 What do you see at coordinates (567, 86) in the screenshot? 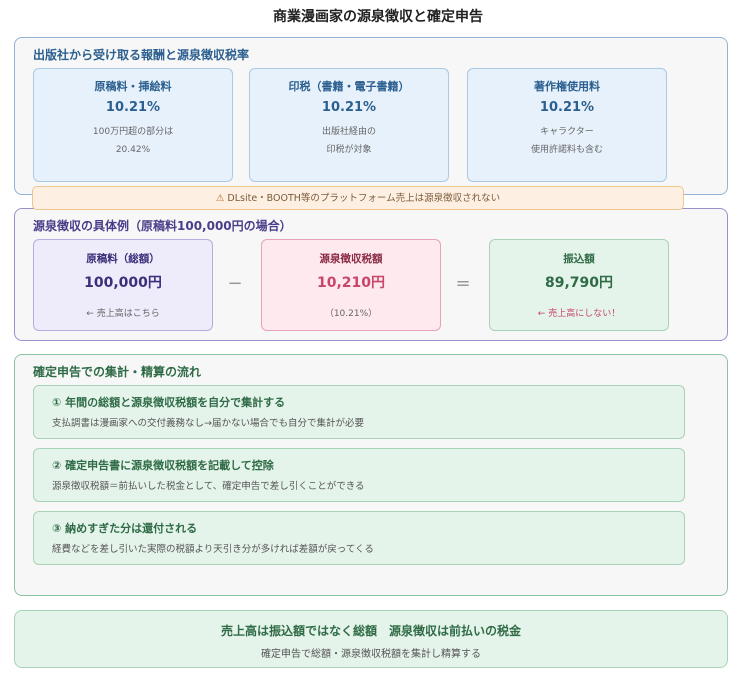
I see `rate-card-label: 著作権使用料` at bounding box center [567, 86].